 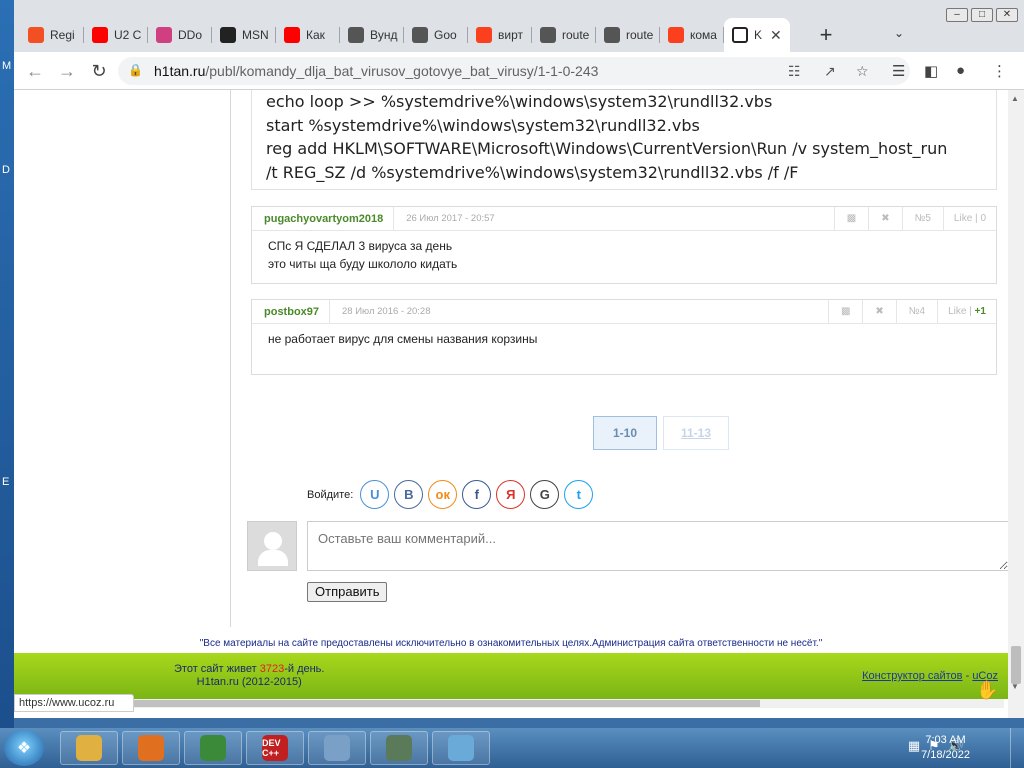 I want to click on browser-tab: Вунд, so click(x=372, y=35).